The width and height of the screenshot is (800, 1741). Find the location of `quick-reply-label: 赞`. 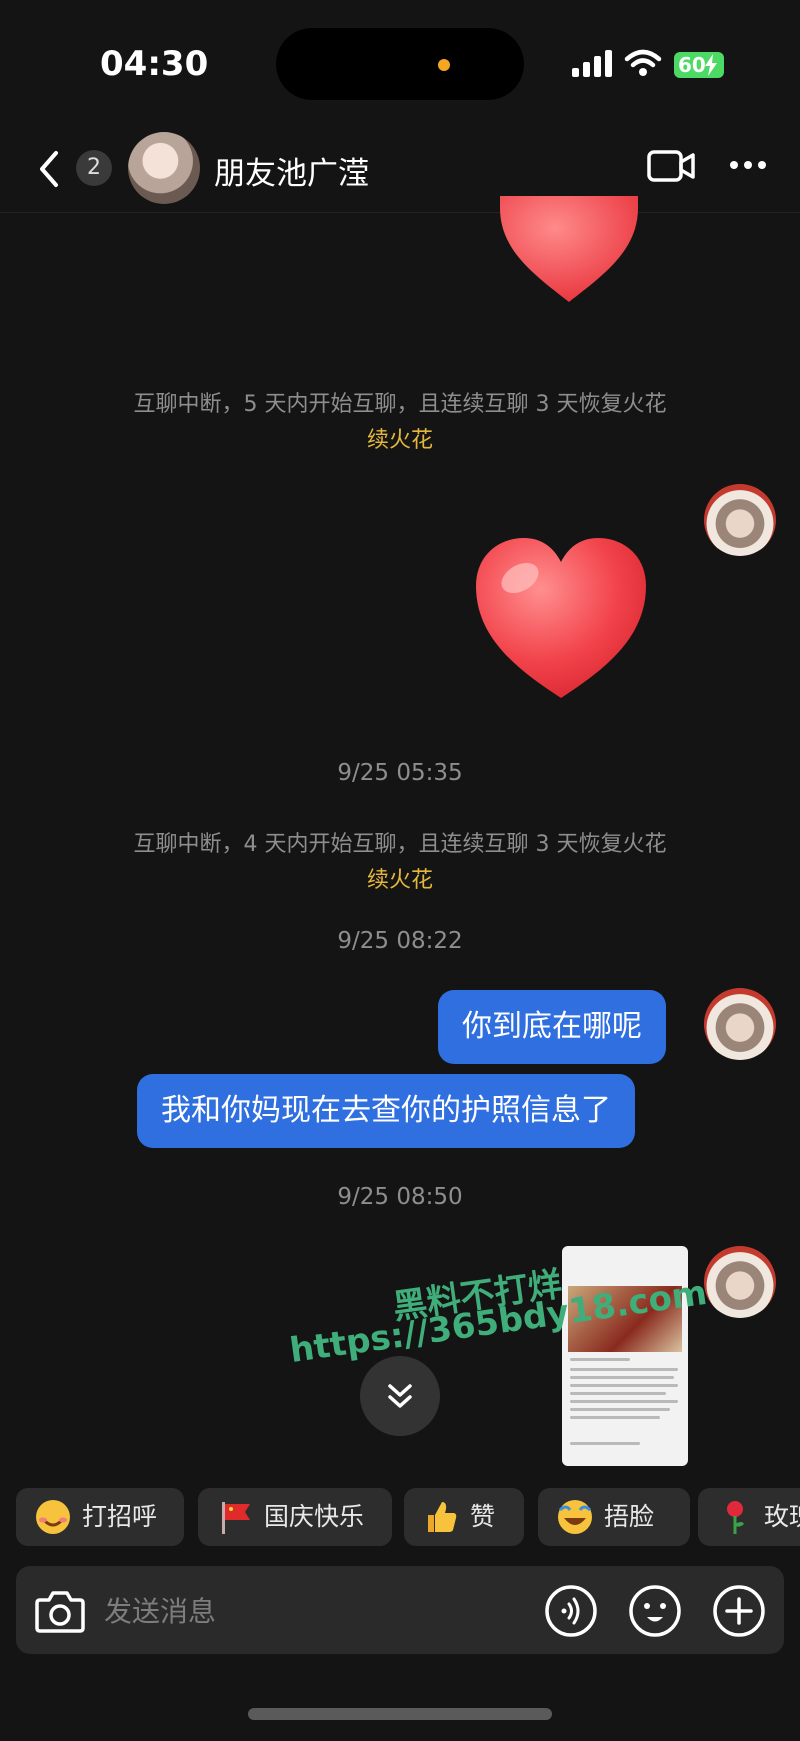

quick-reply-label: 赞 is located at coordinates (483, 1516).